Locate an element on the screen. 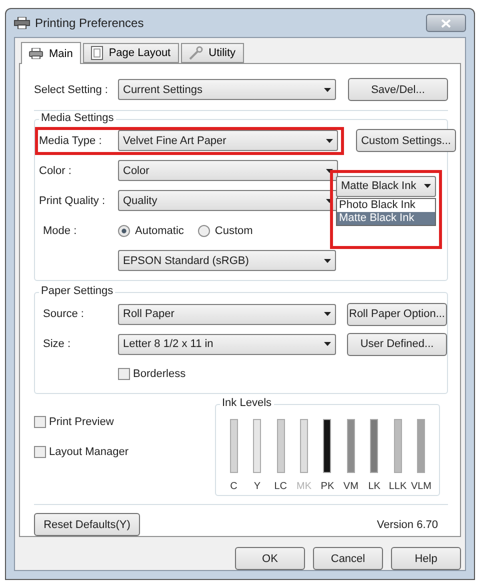 The width and height of the screenshot is (481, 582). ink-label: LC is located at coordinates (280, 486).